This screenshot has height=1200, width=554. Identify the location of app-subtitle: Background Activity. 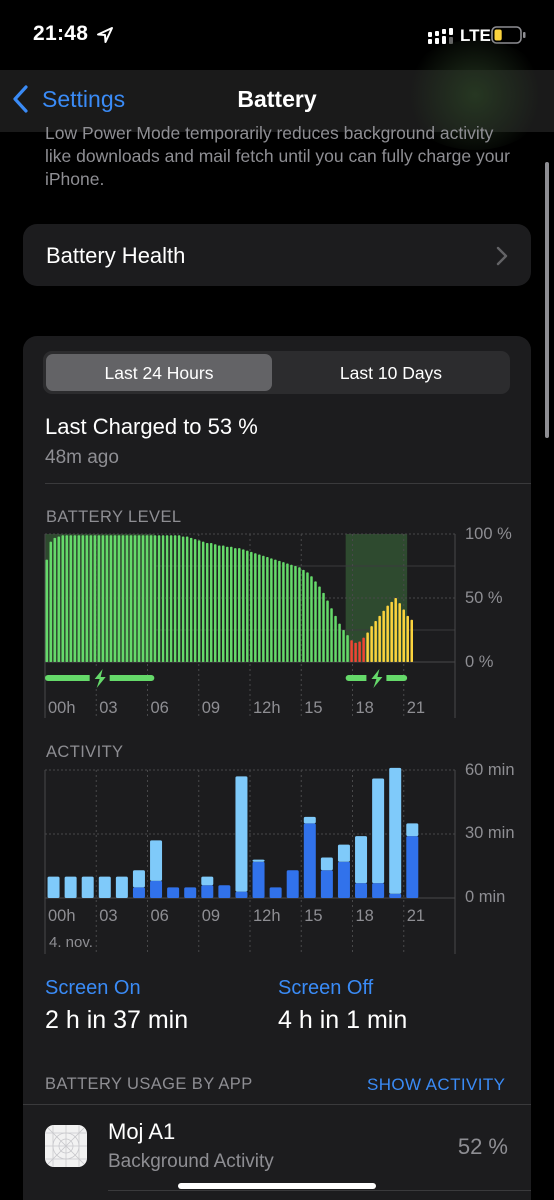
(191, 1161).